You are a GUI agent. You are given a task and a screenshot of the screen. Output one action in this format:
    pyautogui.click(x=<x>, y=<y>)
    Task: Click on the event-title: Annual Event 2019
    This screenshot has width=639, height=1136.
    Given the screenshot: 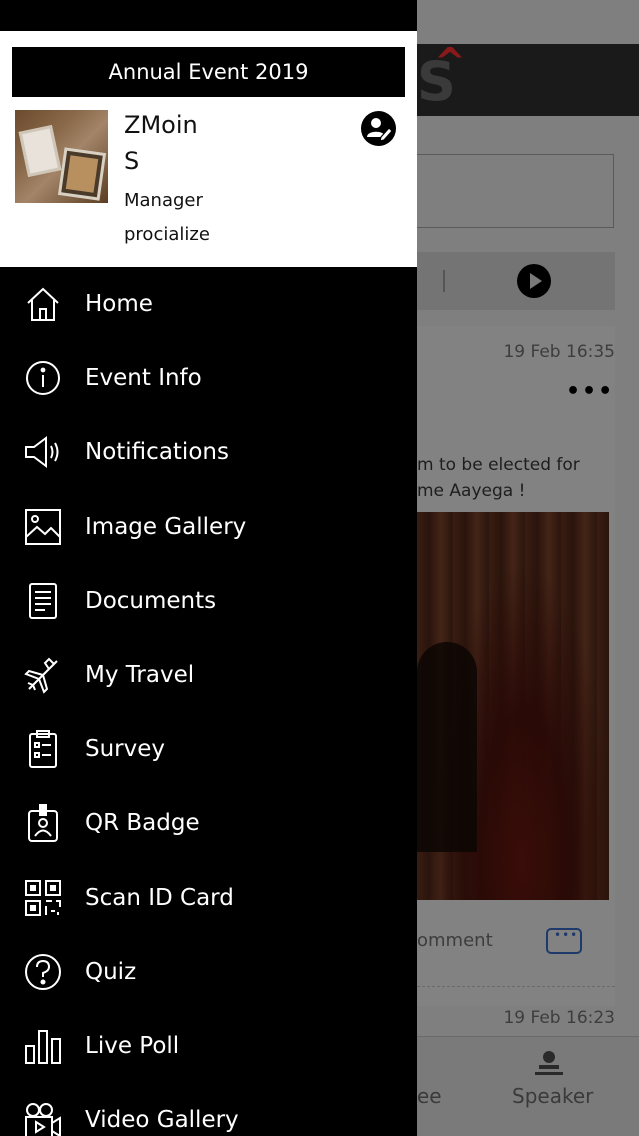 What is the action you would take?
    pyautogui.click(x=208, y=72)
    